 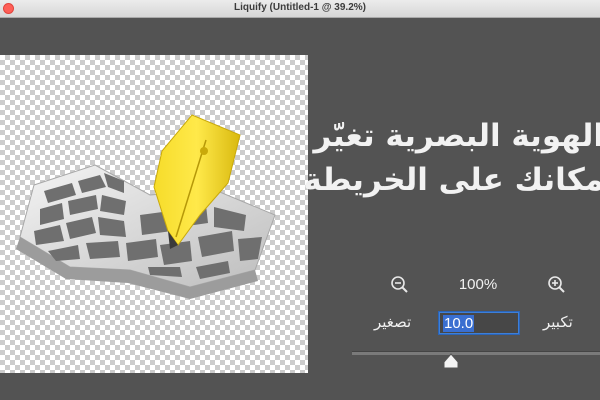 I want to click on zoom-out-icon, so click(x=400, y=285).